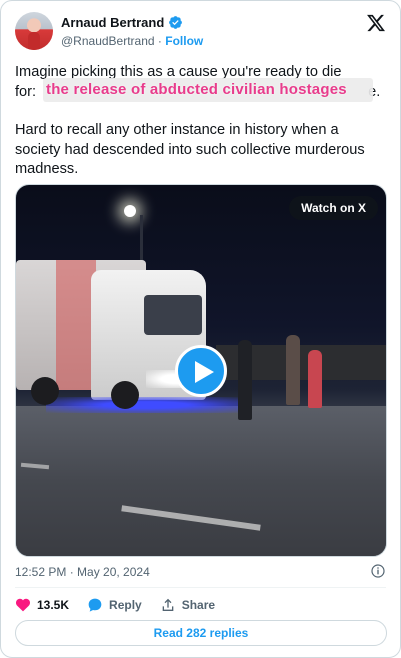 The image size is (401, 658). I want to click on avatar, so click(34, 31).